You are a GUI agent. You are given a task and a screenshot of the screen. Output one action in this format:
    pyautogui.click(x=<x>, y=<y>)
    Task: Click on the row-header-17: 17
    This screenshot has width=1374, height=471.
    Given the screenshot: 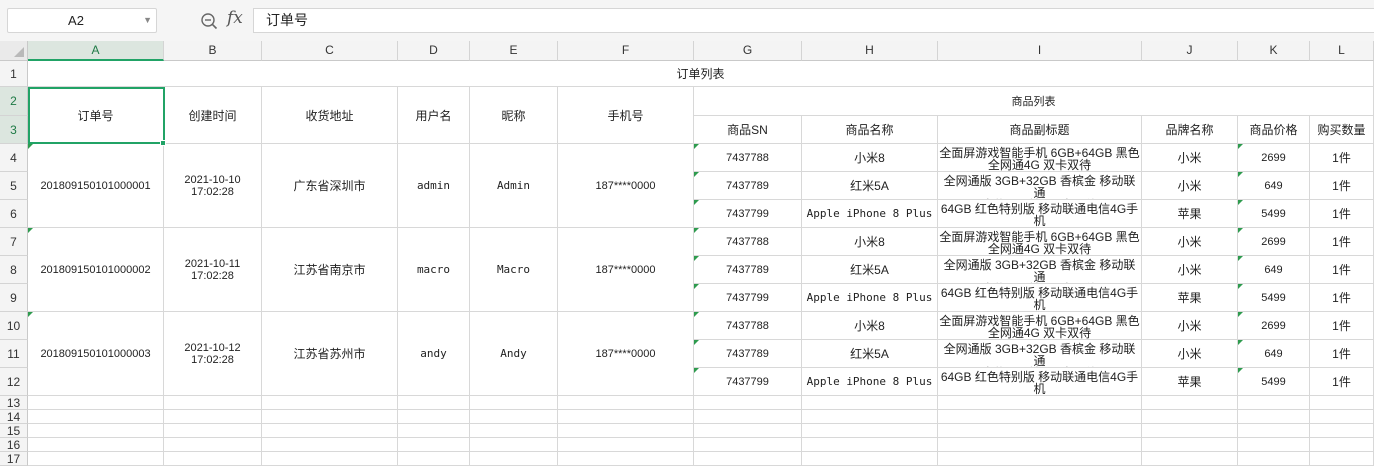 What is the action you would take?
    pyautogui.click(x=14, y=459)
    